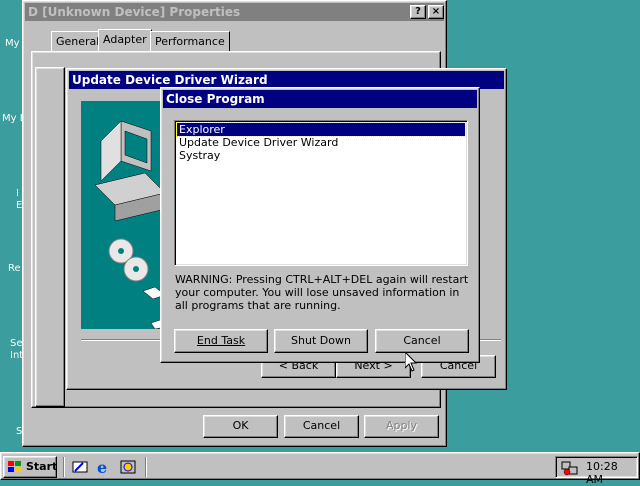 Image resolution: width=640 pixels, height=486 pixels. I want to click on apply-button: Apply, so click(401, 426).